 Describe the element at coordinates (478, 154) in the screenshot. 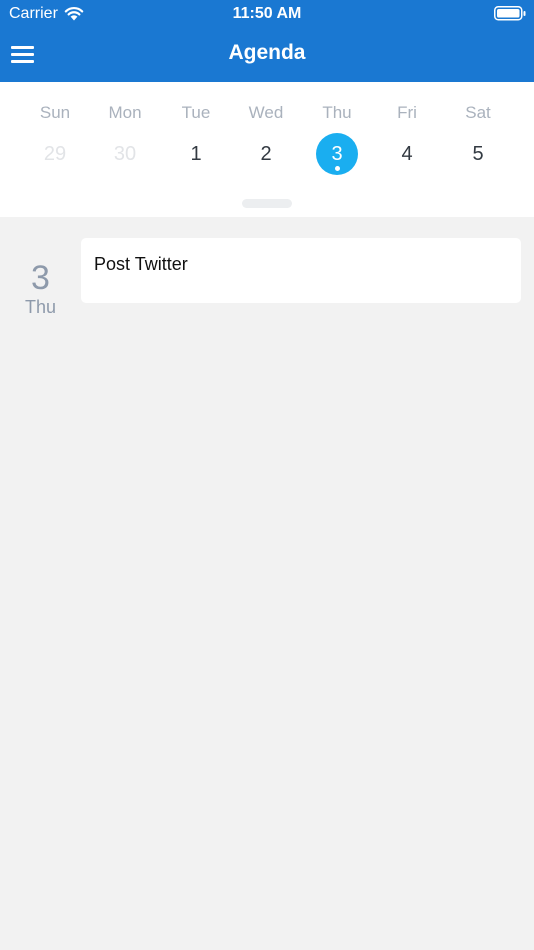

I see `date-cell-5: 5` at that location.